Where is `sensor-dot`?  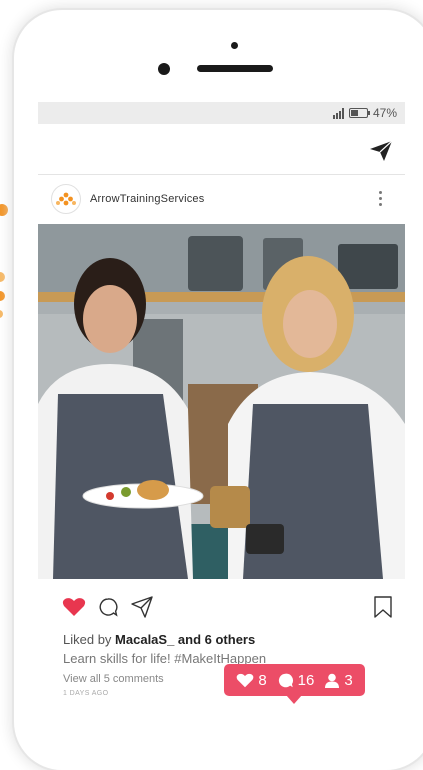 sensor-dot is located at coordinates (234, 45).